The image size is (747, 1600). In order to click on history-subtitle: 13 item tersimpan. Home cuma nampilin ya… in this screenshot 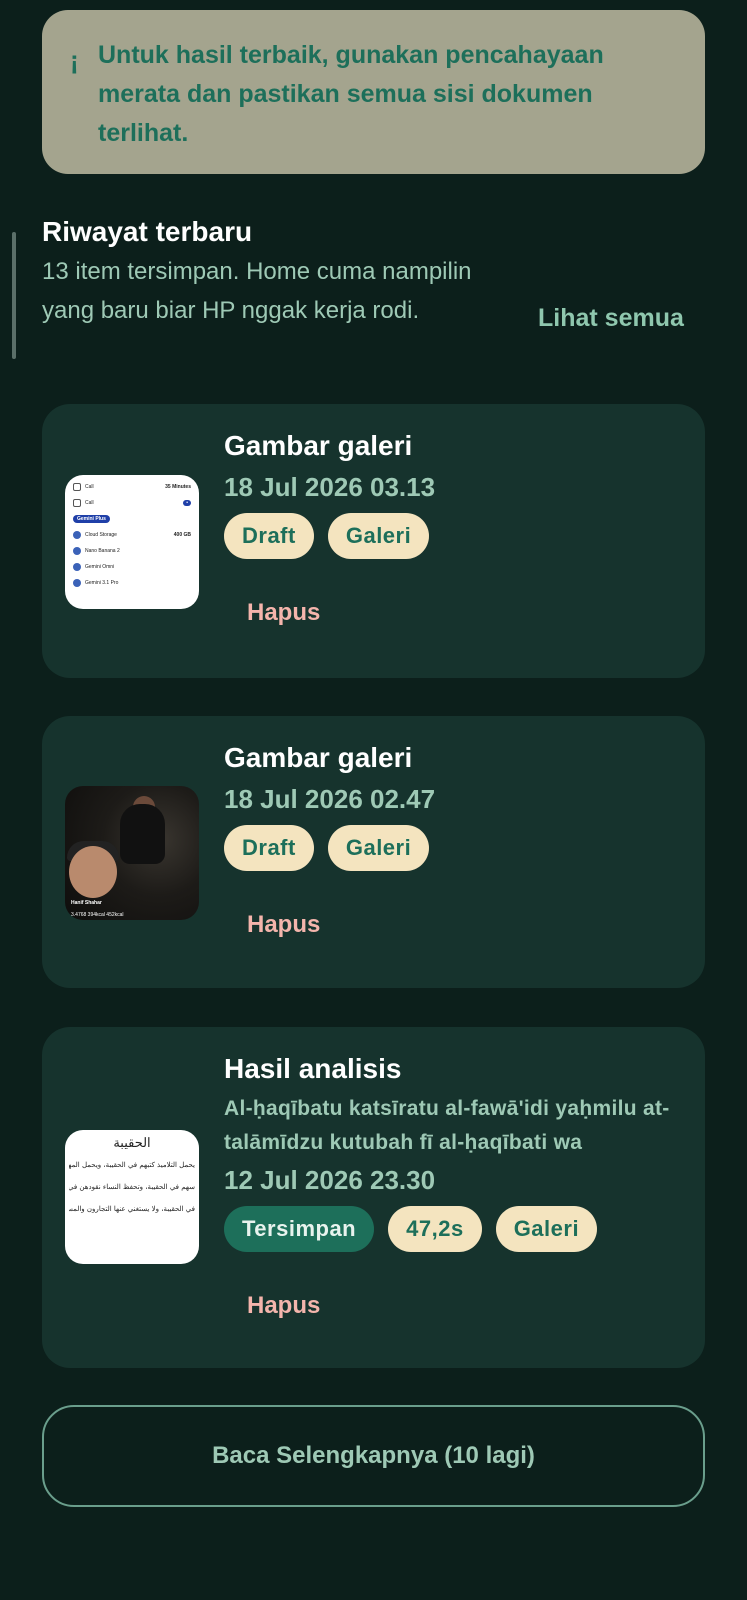, I will do `click(257, 291)`.